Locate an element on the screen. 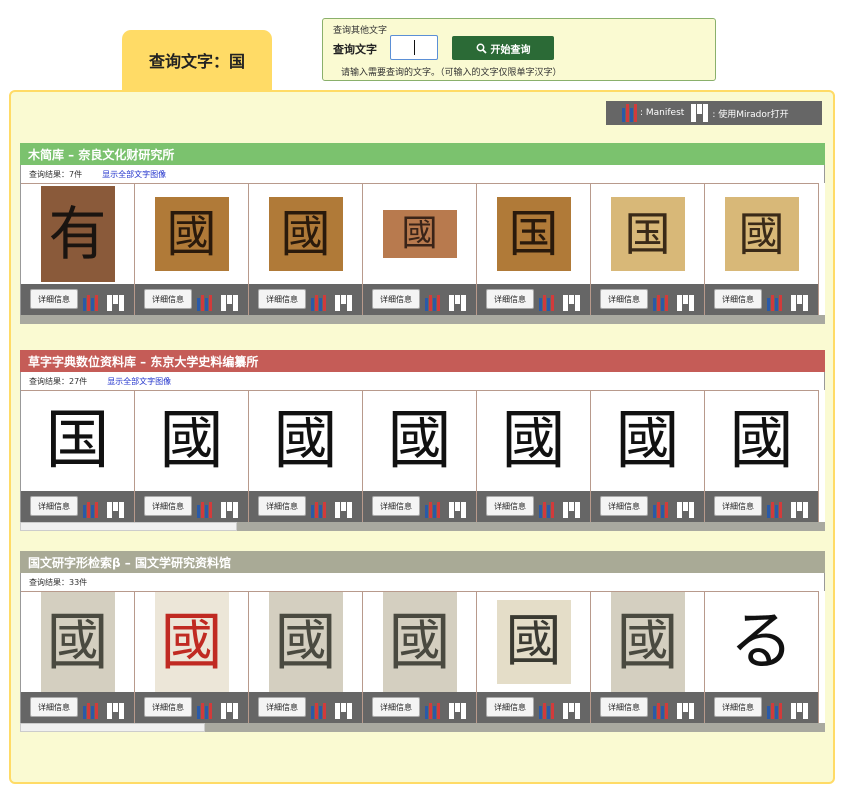  character-image: 有 is located at coordinates (77, 234).